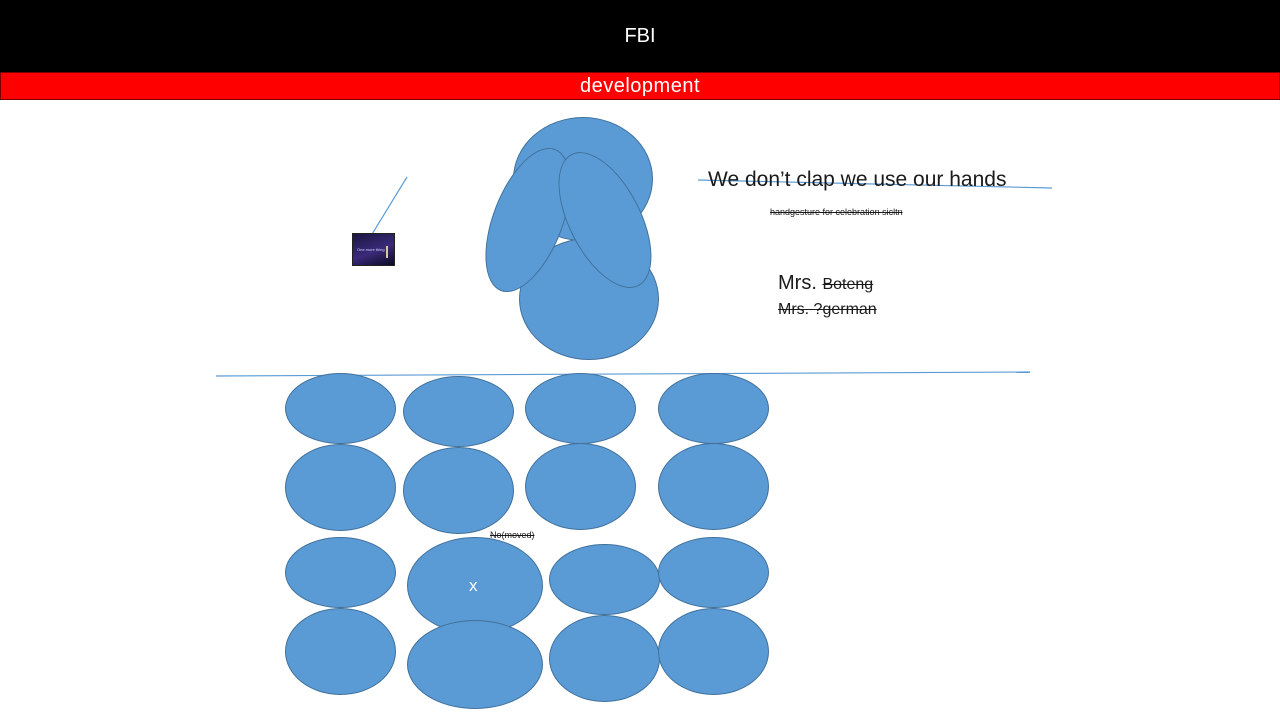 This screenshot has width=1280, height=720. What do you see at coordinates (512, 535) in the screenshot?
I see `seat-note: No(moved)` at bounding box center [512, 535].